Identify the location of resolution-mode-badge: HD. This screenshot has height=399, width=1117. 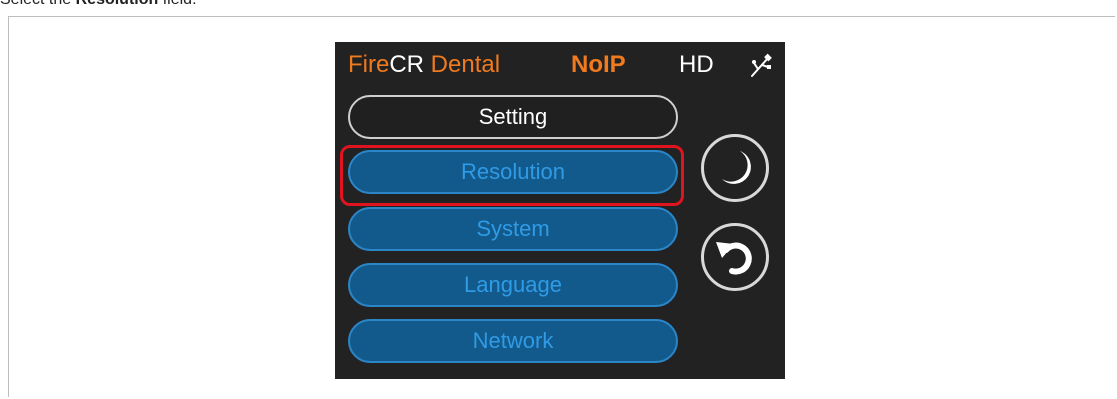
(696, 64).